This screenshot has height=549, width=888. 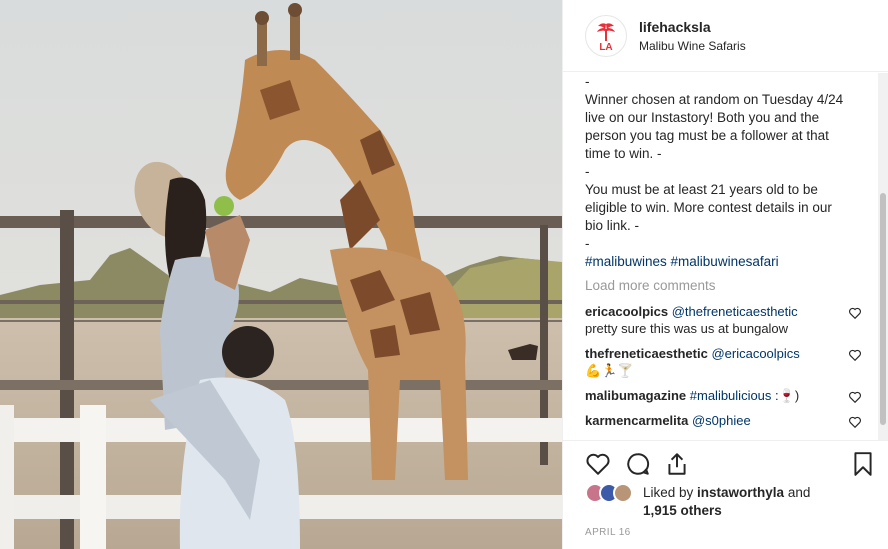 I want to click on liker-avatar, so click(x=623, y=493).